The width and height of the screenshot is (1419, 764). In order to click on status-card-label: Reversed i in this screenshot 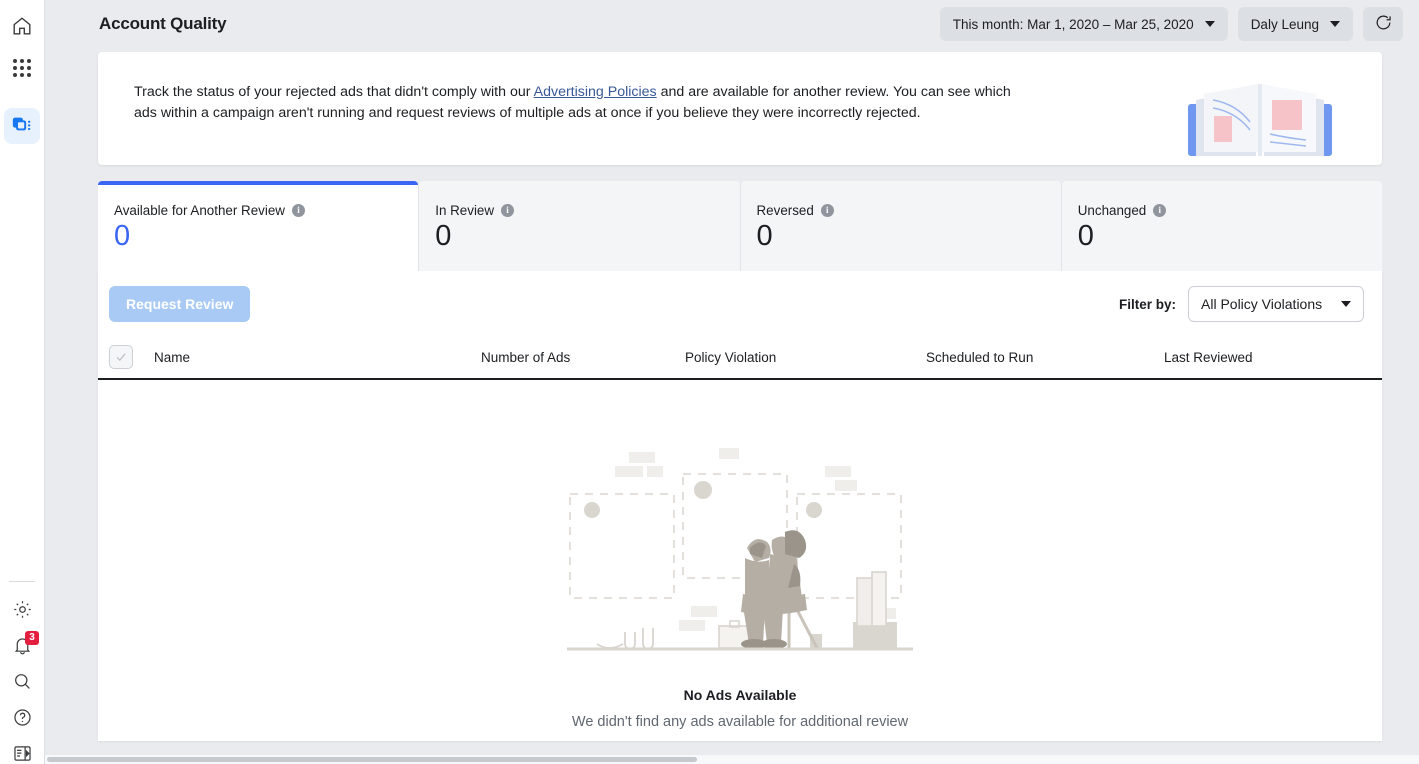, I will do `click(901, 210)`.